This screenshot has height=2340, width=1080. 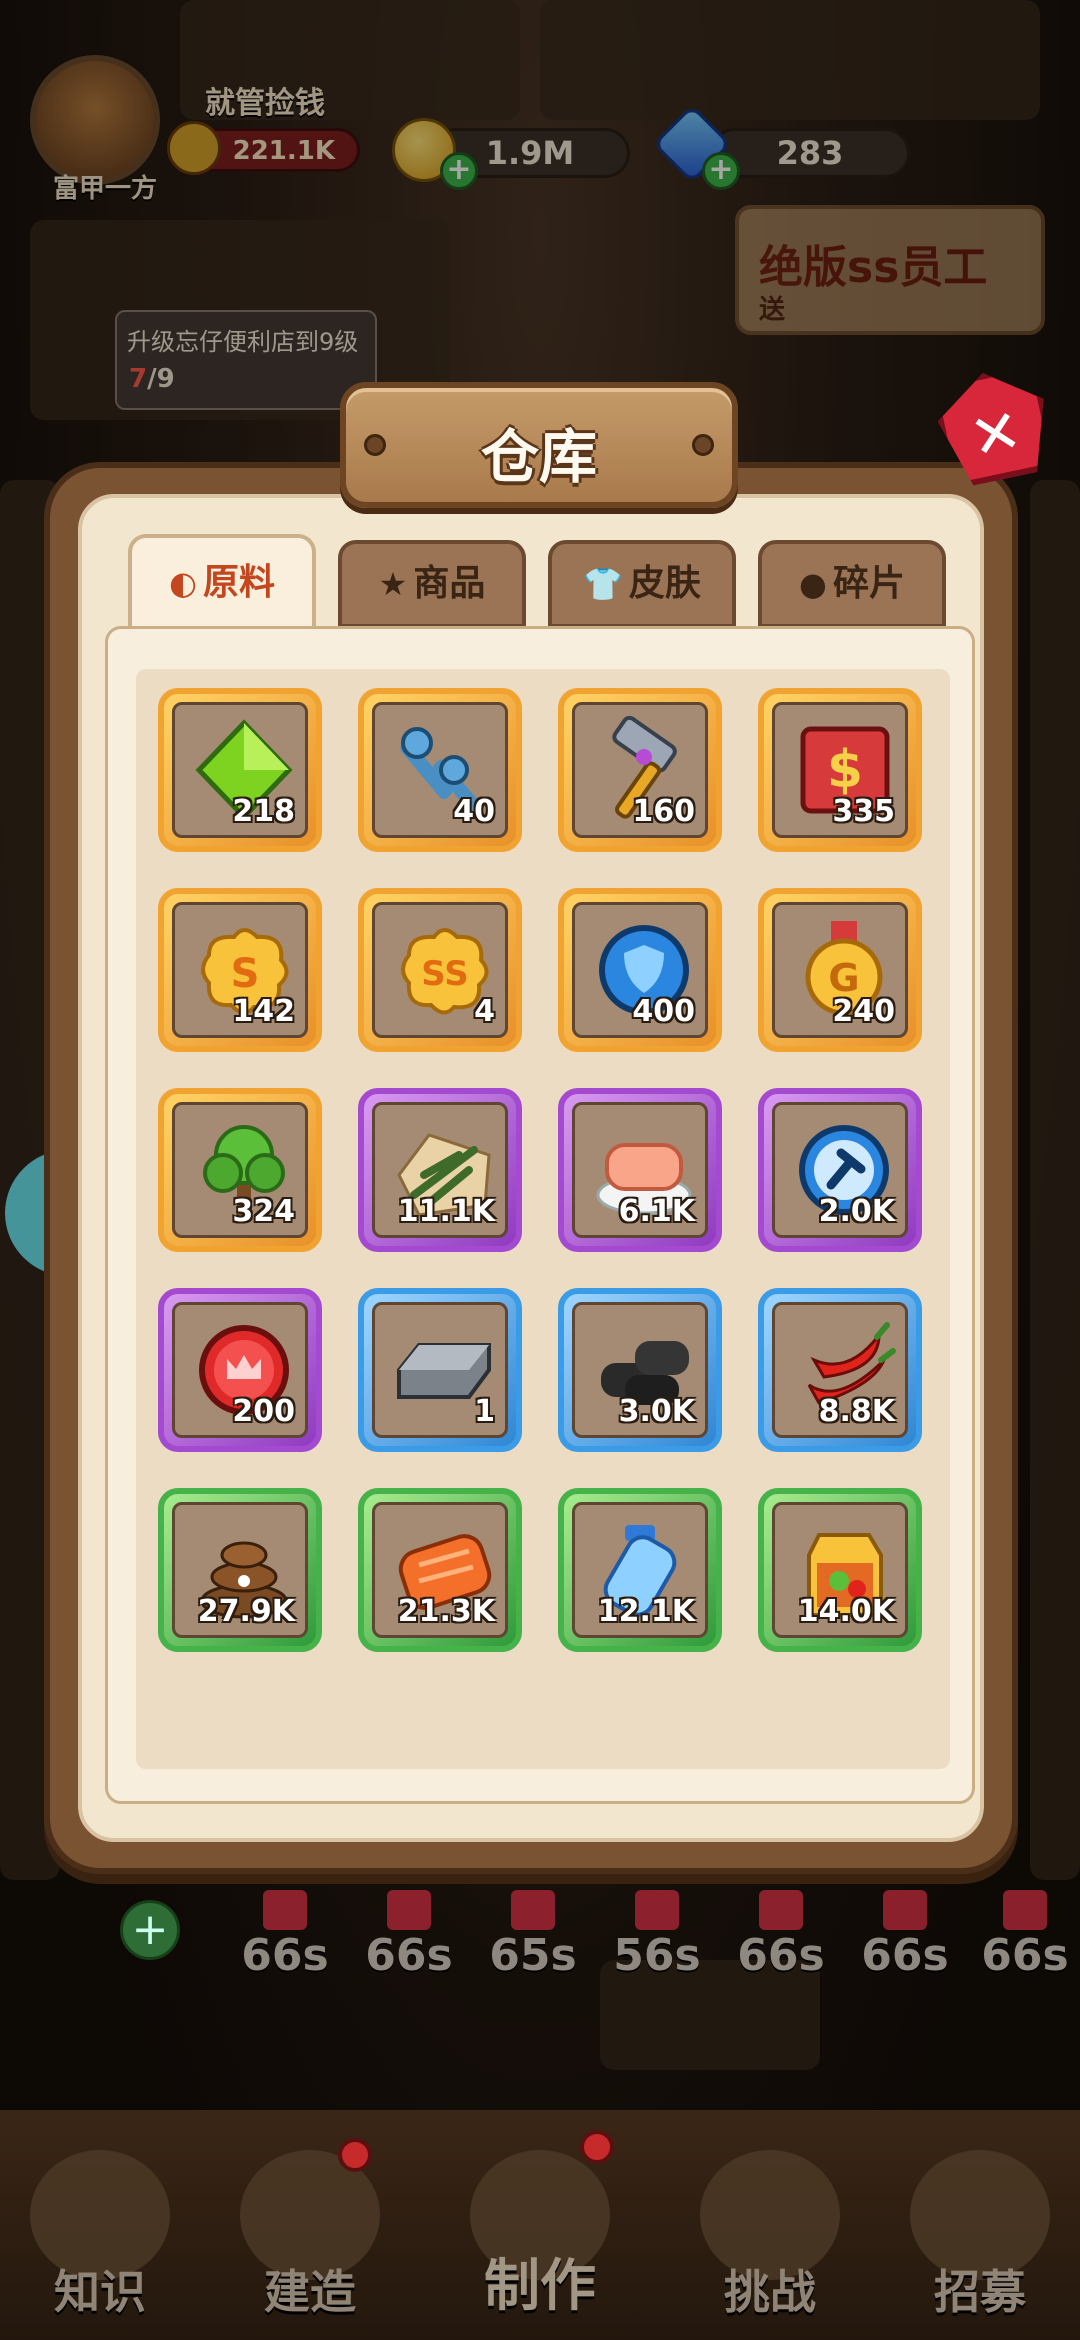 I want to click on bottom-nav: 知识 建造 制作 挑战 招募, so click(x=540, y=2225).